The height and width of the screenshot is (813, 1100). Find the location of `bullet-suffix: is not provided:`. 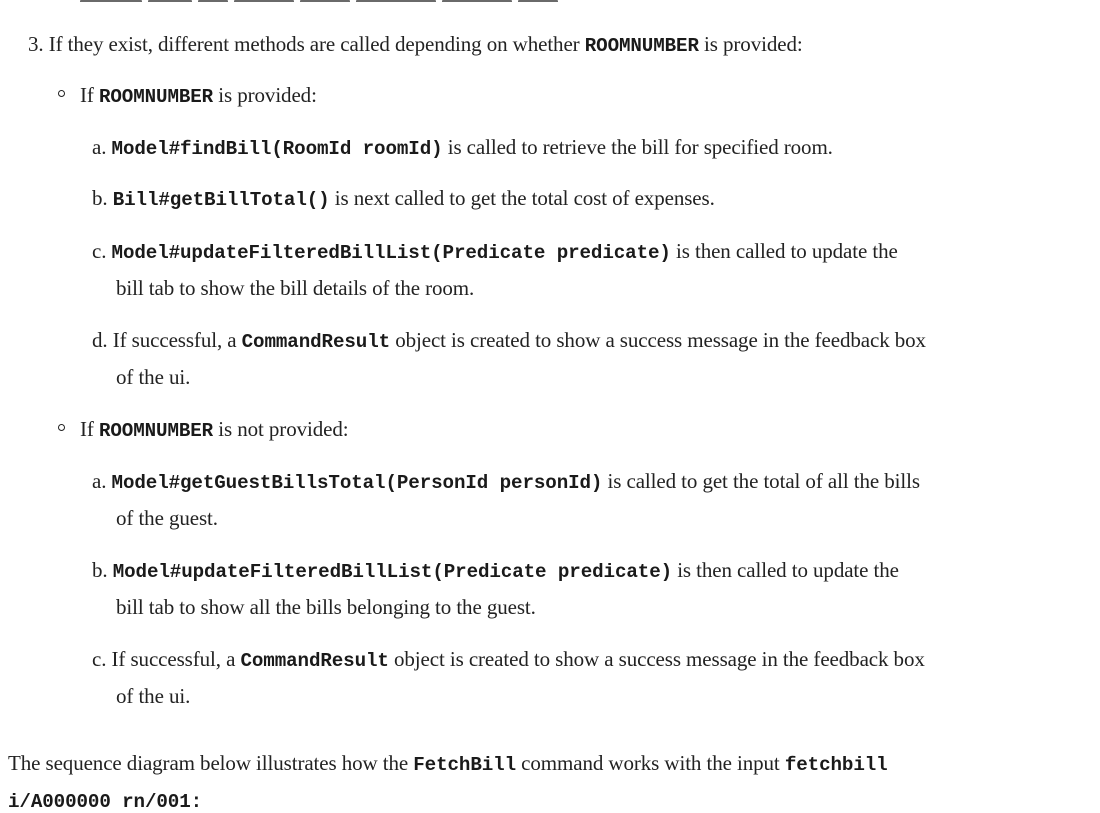

bullet-suffix: is not provided: is located at coordinates (283, 429).